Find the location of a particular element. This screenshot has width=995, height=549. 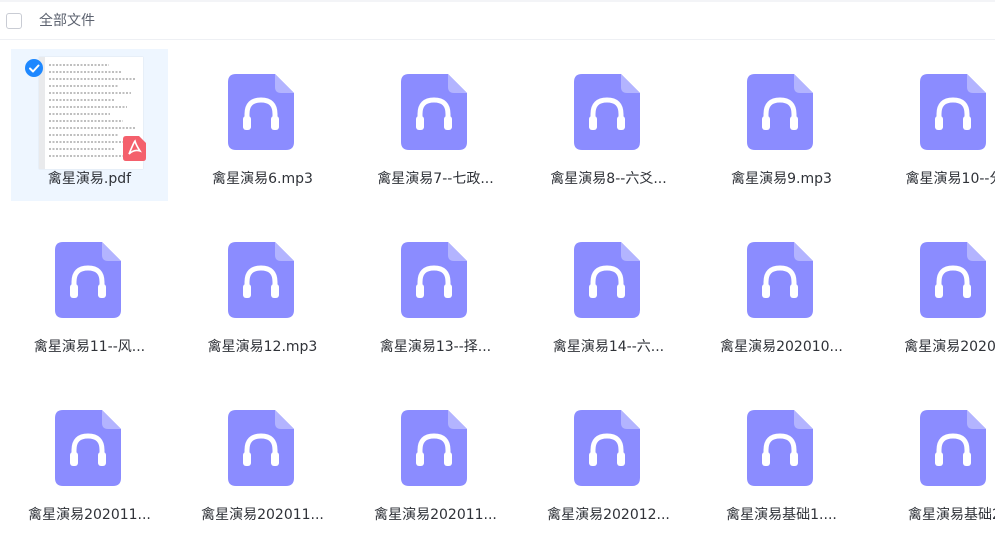

file-name-label: 禽星演易6.mp3 is located at coordinates (262, 179).